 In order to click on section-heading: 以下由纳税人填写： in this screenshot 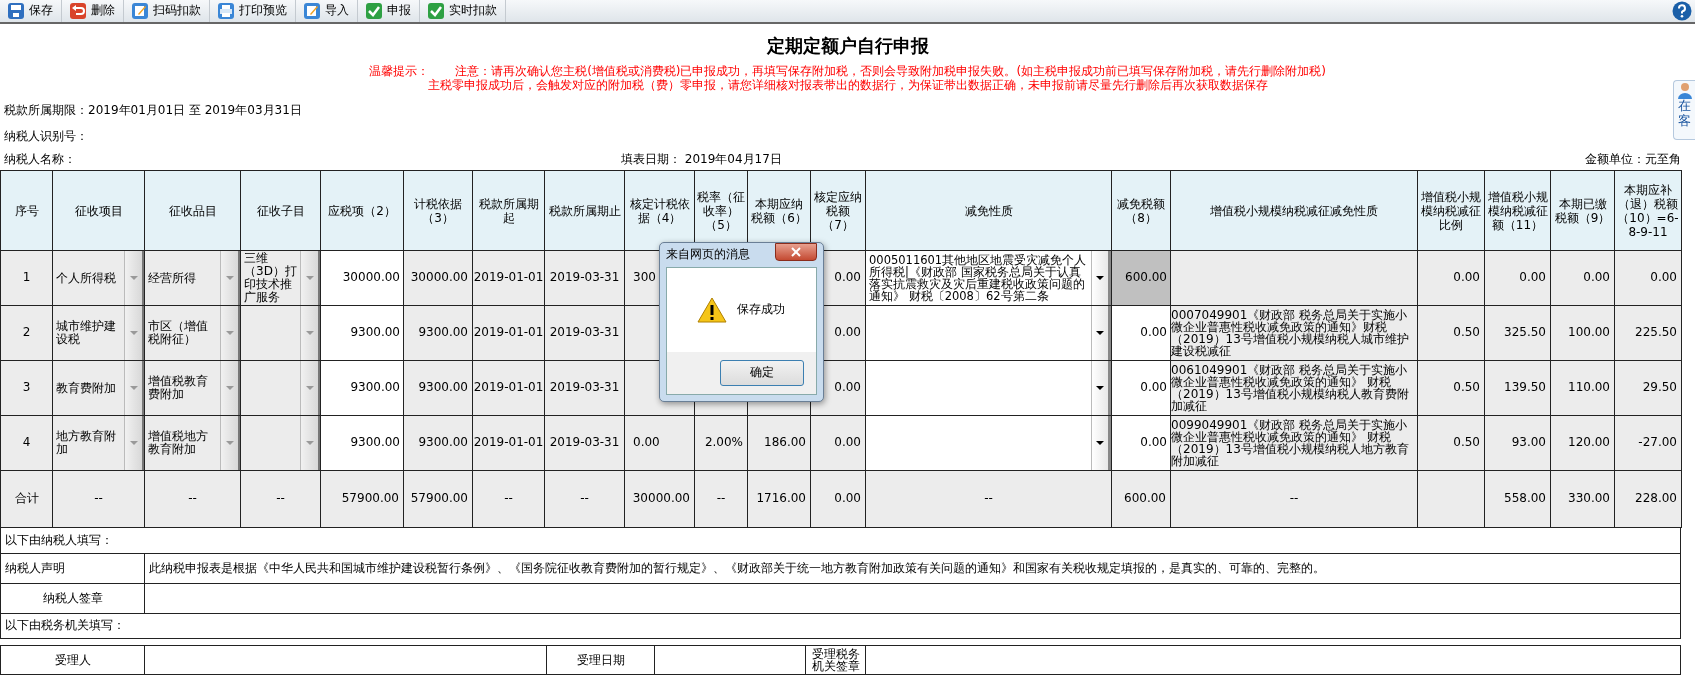, I will do `click(59, 540)`.